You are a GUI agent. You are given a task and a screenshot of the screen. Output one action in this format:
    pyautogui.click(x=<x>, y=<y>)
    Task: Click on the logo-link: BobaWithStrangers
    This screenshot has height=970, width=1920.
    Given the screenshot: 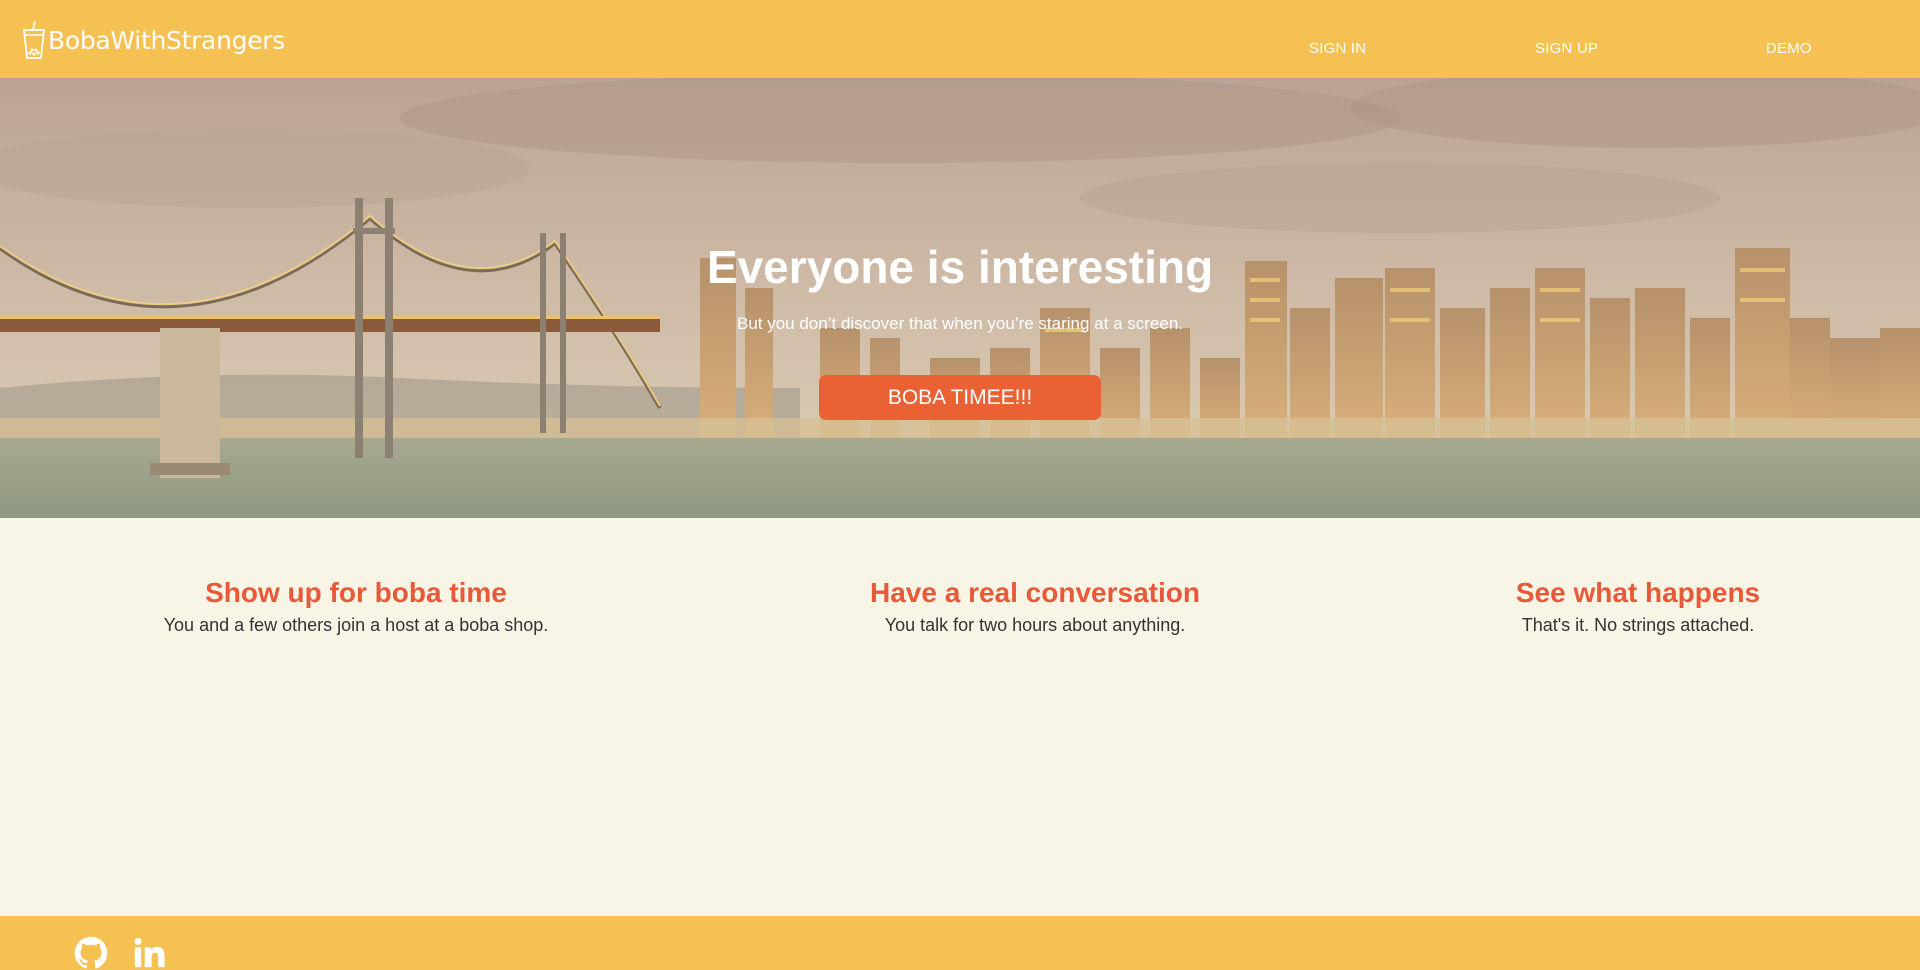 What is the action you would take?
    pyautogui.click(x=153, y=40)
    